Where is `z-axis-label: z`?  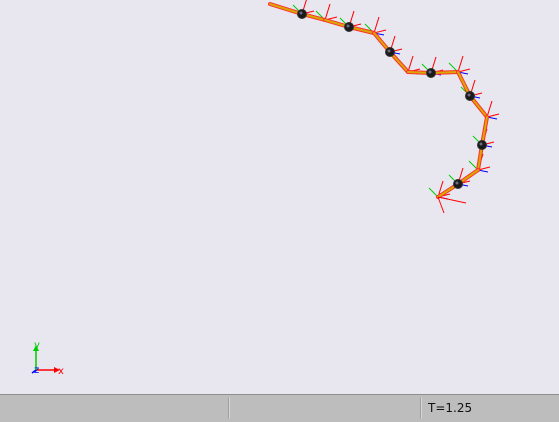
z-axis-label: z is located at coordinates (36, 370).